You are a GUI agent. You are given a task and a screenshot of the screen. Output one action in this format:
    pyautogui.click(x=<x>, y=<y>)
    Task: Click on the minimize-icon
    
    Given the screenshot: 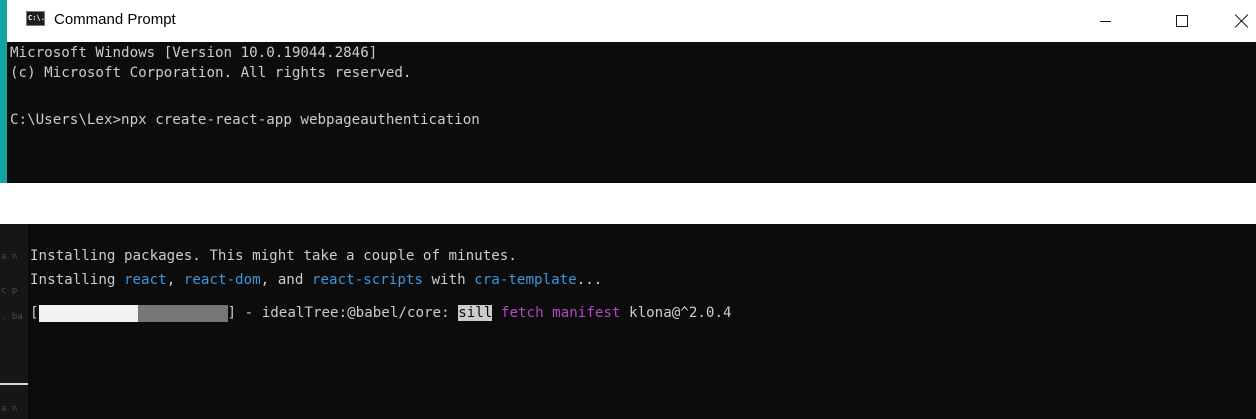 What is the action you would take?
    pyautogui.click(x=1105, y=21)
    